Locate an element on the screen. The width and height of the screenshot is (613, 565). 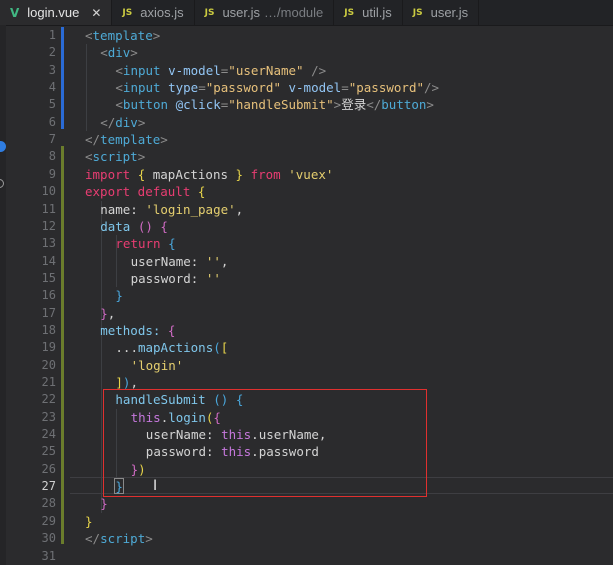
code-text: <input v-model="userName" /> is located at coordinates (220, 70).